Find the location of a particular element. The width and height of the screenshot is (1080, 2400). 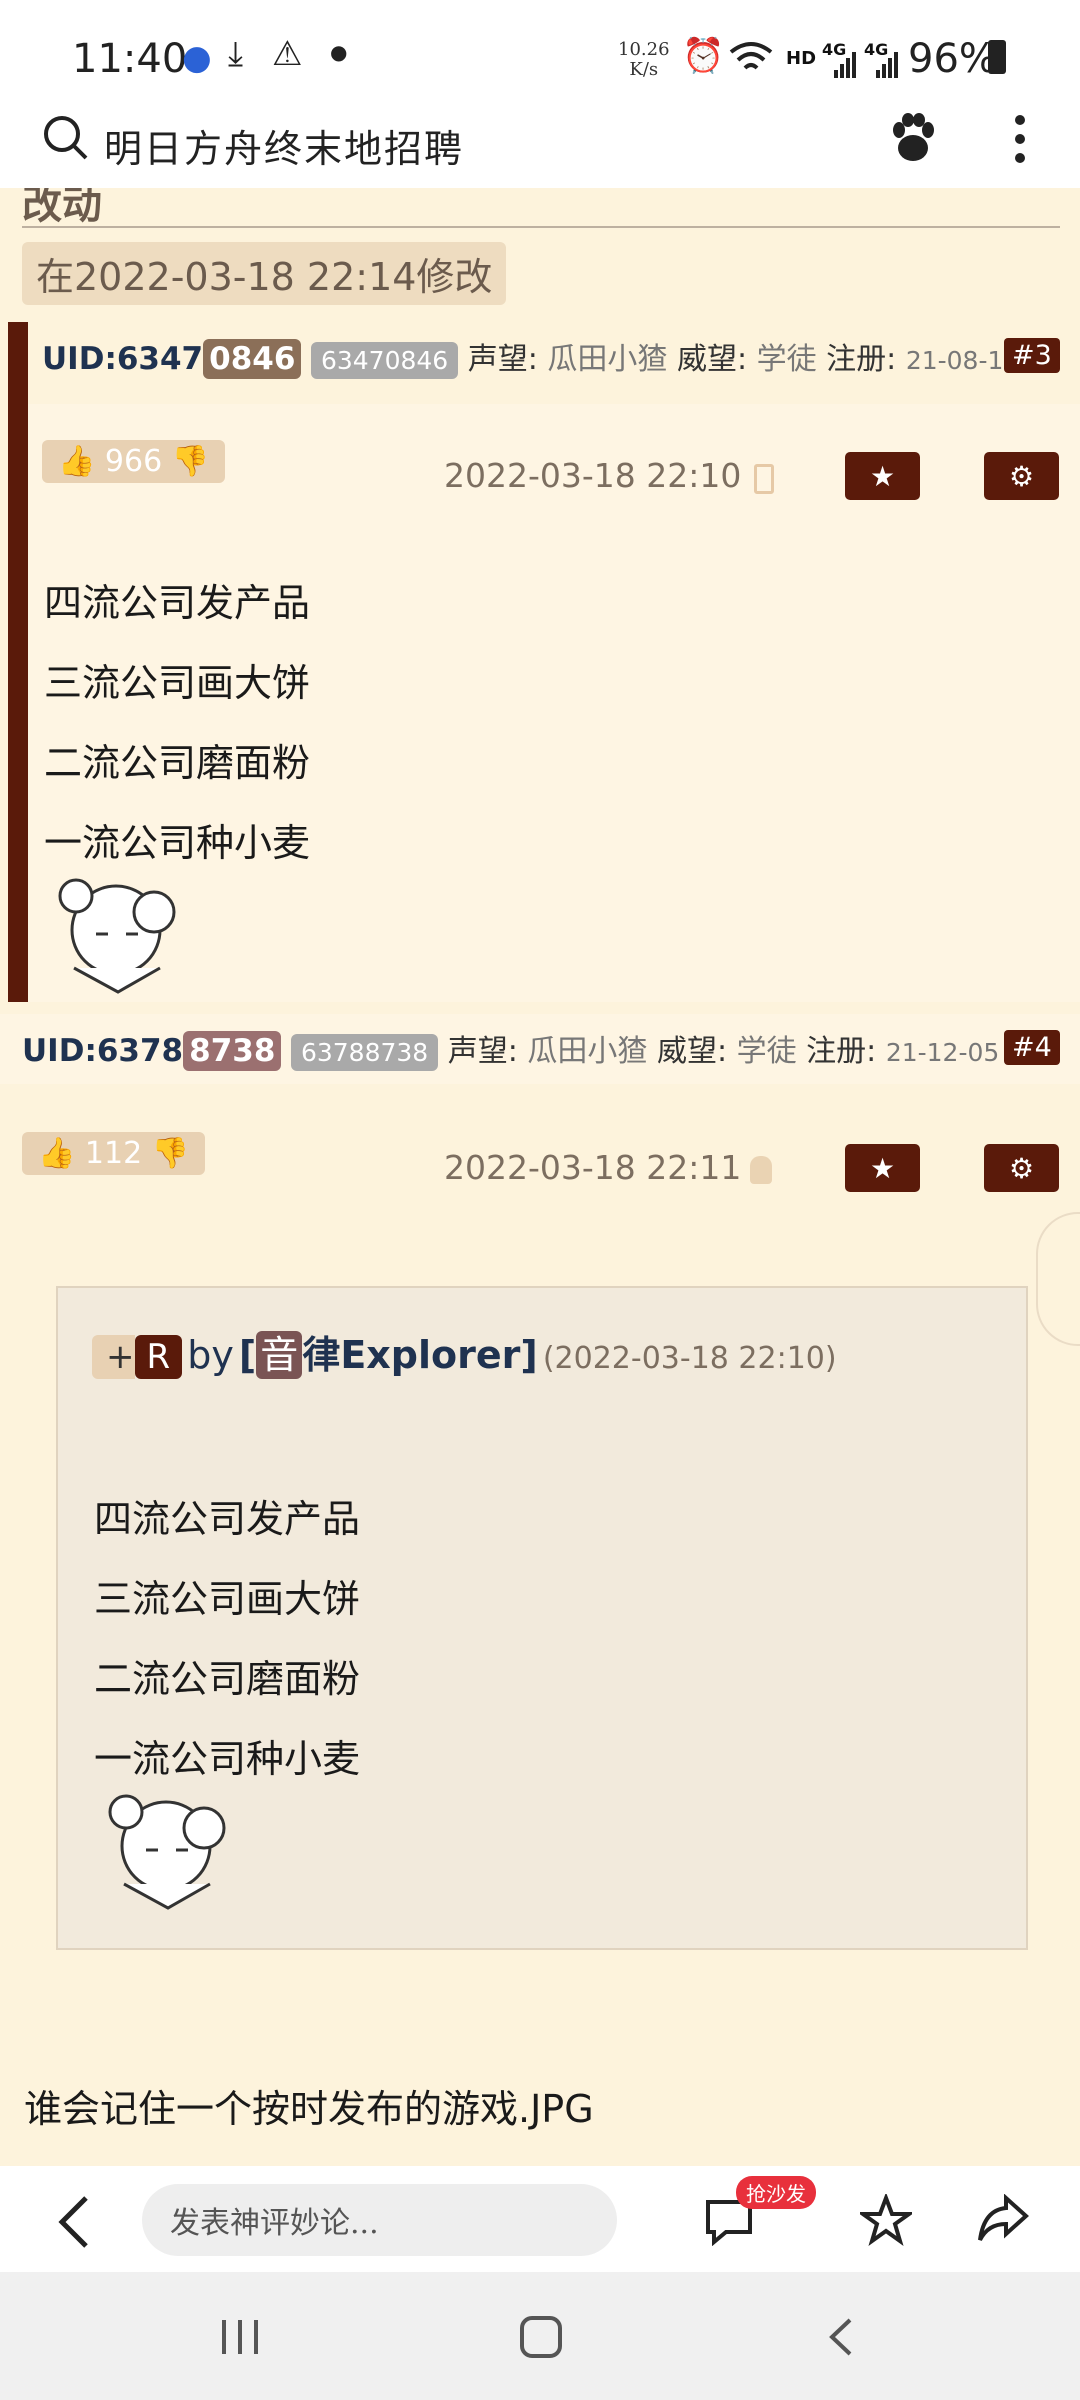

alarm-icon: ⏰ is located at coordinates (703, 56).